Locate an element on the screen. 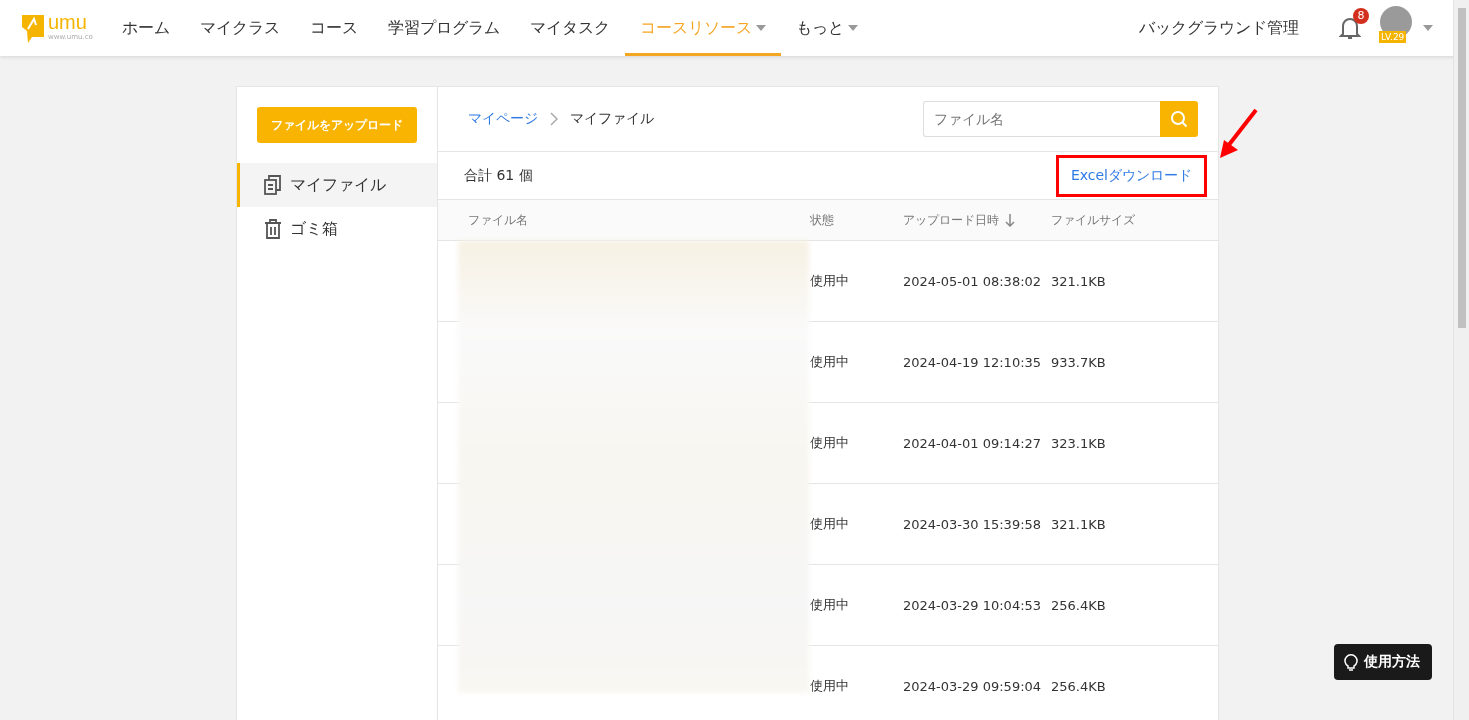  notification-badge: 8 is located at coordinates (1361, 16).